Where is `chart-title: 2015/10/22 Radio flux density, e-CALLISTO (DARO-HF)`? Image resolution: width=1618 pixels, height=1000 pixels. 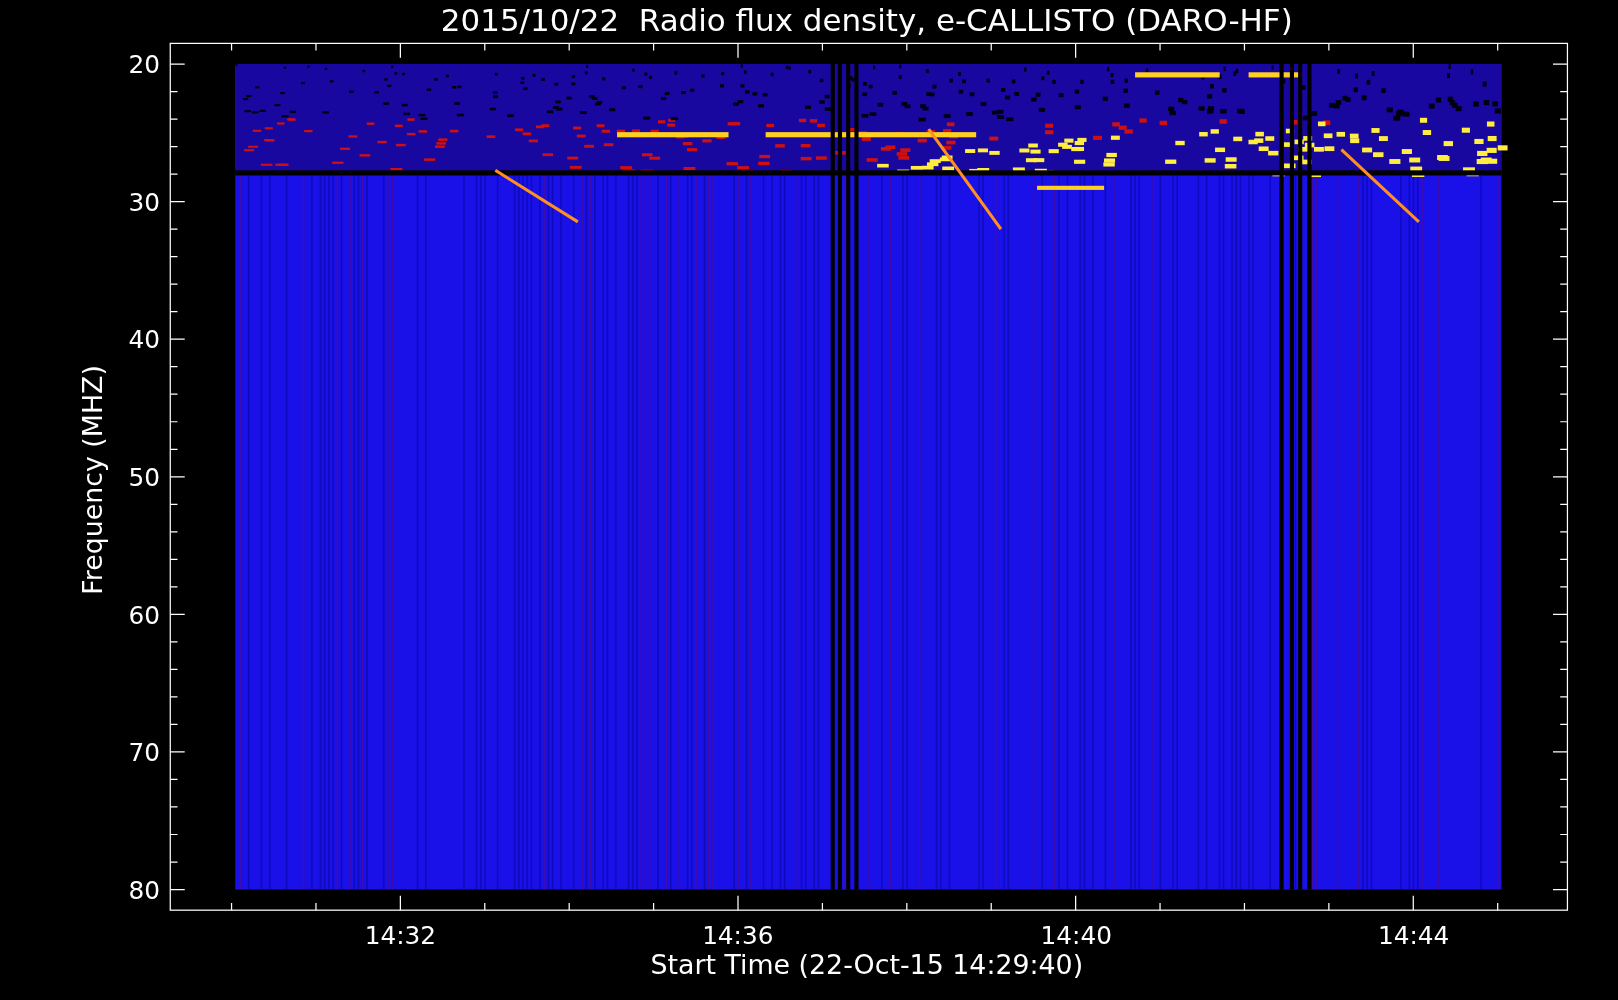 chart-title: 2015/10/22 Radio flux density, e-CALLISTO (DARO-HF) is located at coordinates (866, 20).